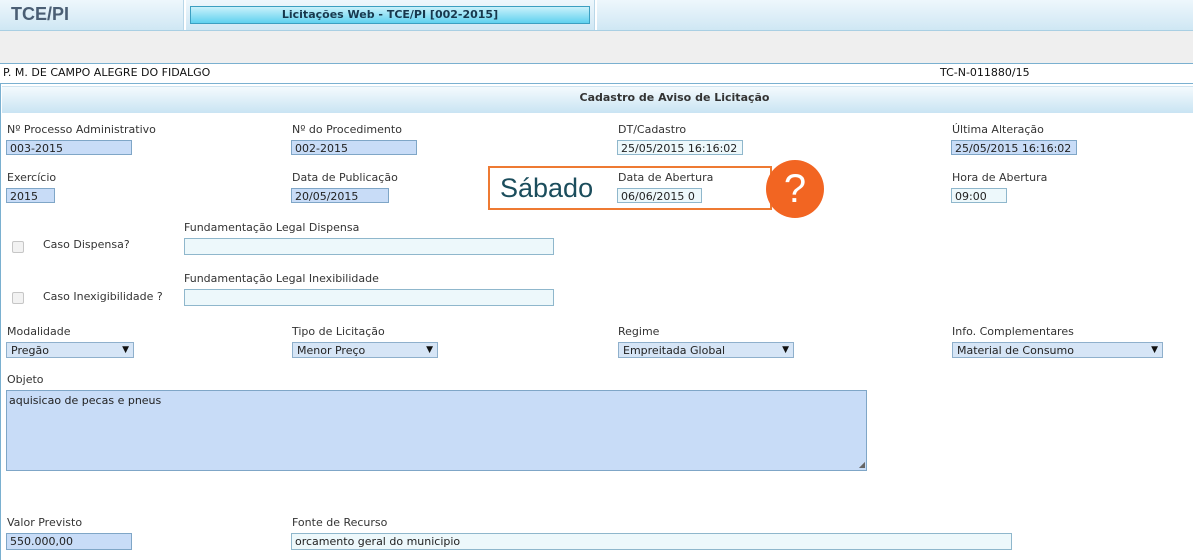 Image resolution: width=1193 pixels, height=560 pixels. I want to click on regime-select: Empreitada Global ▼, so click(706, 350).